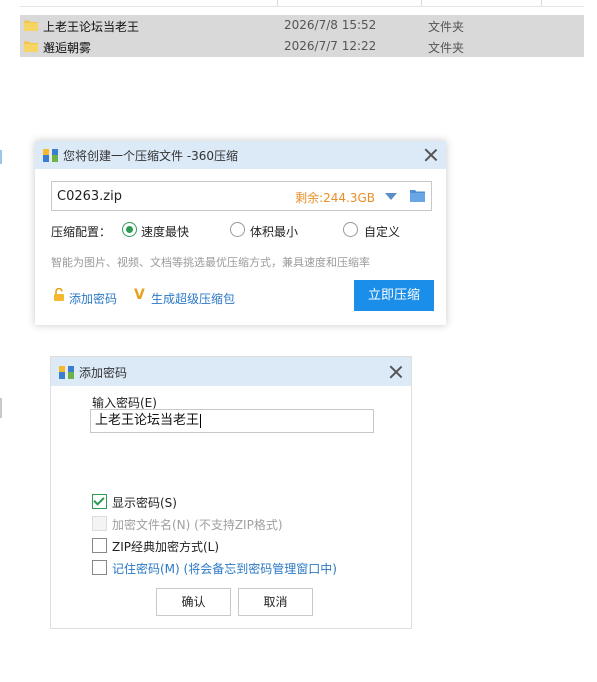 This screenshot has height=682, width=597. I want to click on file-row: 上老王论坛当老王 2026/7/8 15:52 文件夹, so click(302, 25).